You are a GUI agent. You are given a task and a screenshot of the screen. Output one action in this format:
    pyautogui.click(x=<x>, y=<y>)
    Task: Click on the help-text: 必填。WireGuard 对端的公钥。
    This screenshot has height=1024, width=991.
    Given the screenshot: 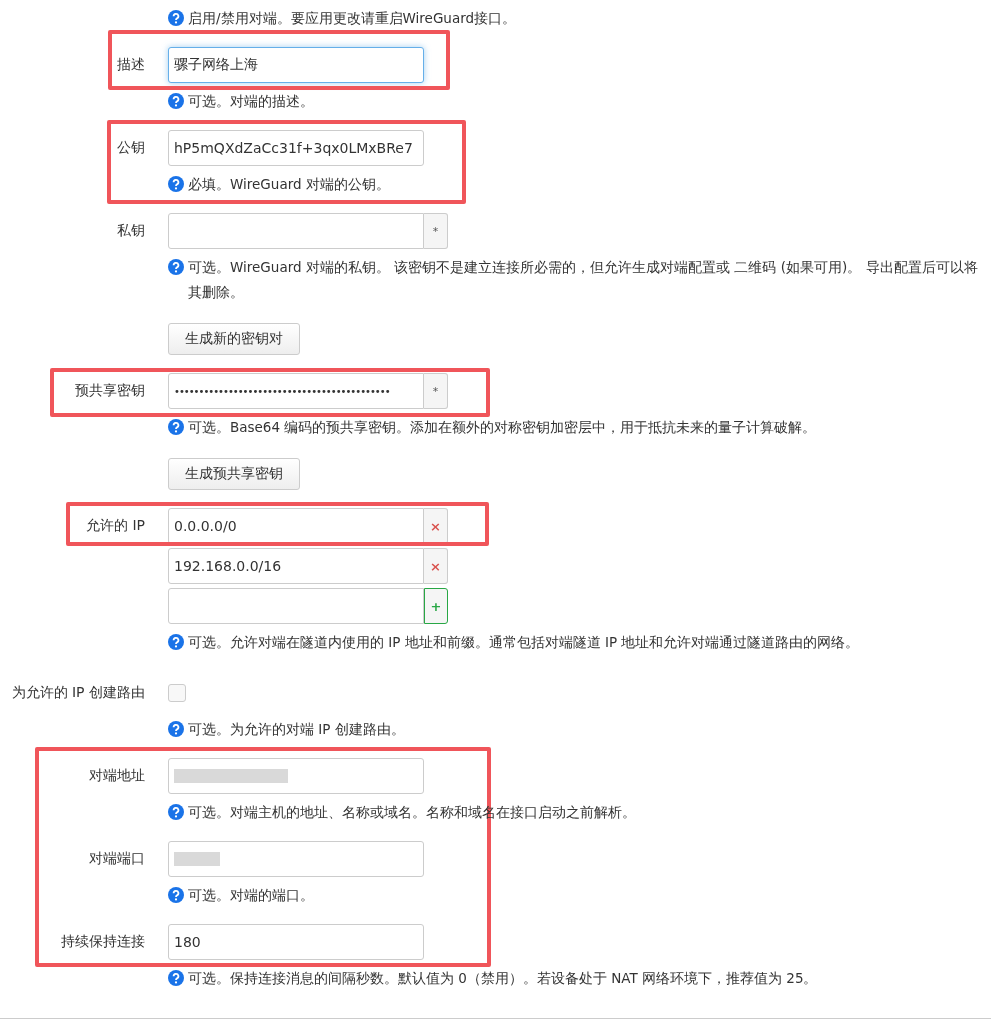 What is the action you would take?
    pyautogui.click(x=289, y=184)
    